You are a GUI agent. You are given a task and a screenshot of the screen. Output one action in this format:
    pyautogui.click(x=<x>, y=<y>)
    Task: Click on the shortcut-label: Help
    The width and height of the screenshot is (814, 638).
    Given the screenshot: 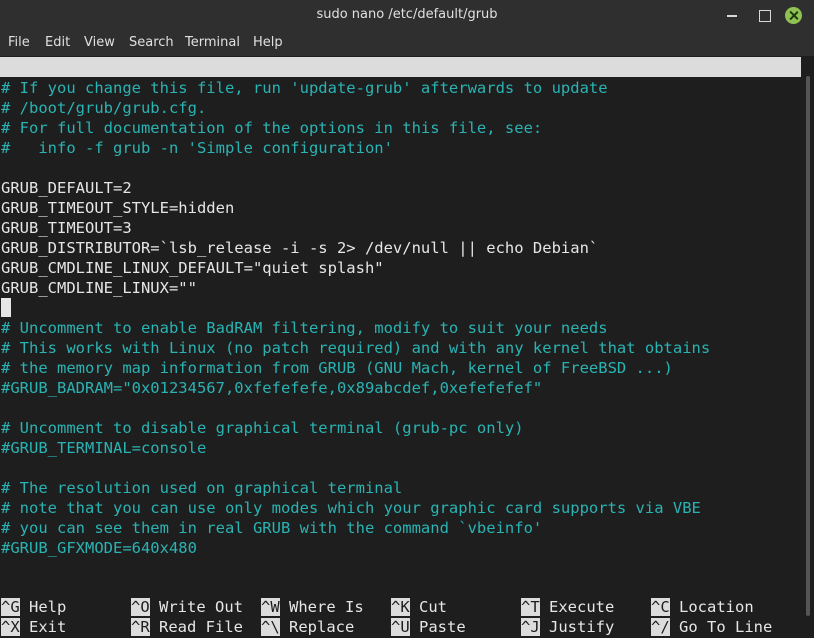 What is the action you would take?
    pyautogui.click(x=48, y=607)
    